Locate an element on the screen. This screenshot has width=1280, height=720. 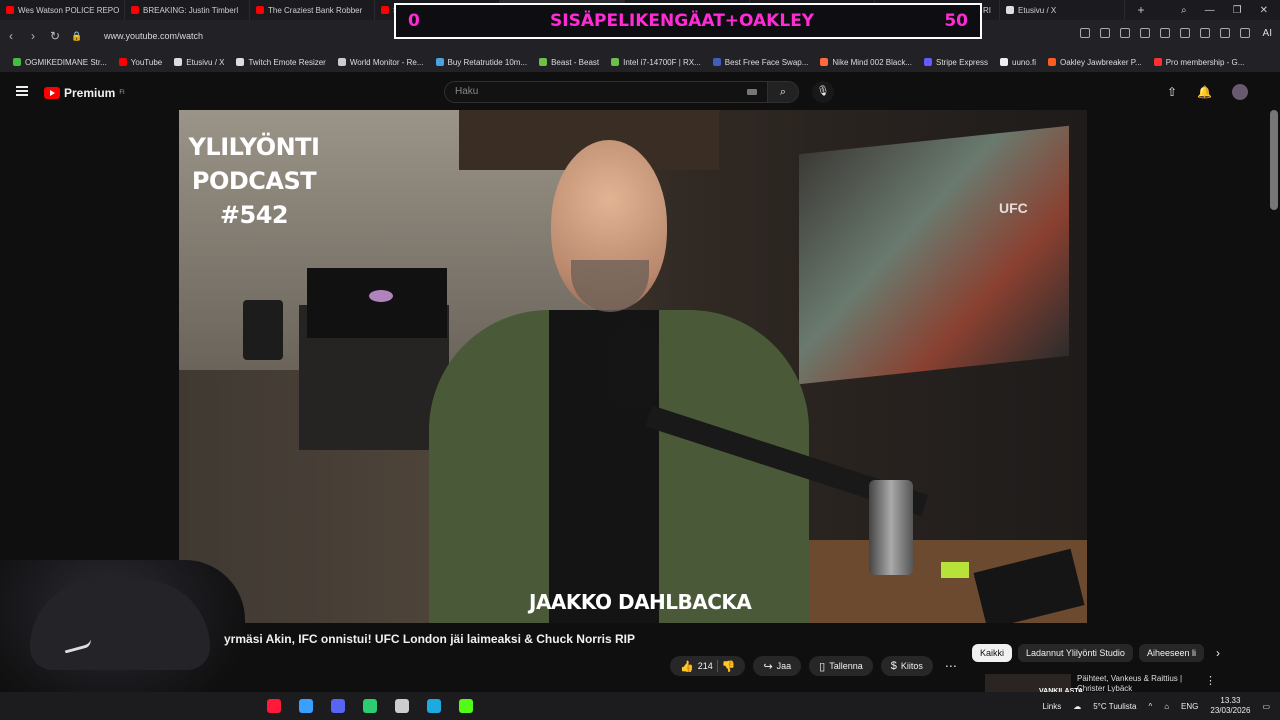
chip-all: Kaikki is located at coordinates (992, 653).